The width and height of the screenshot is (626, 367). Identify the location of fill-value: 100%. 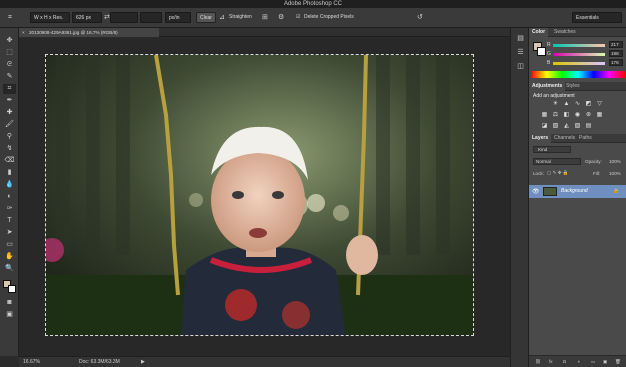
(615, 173).